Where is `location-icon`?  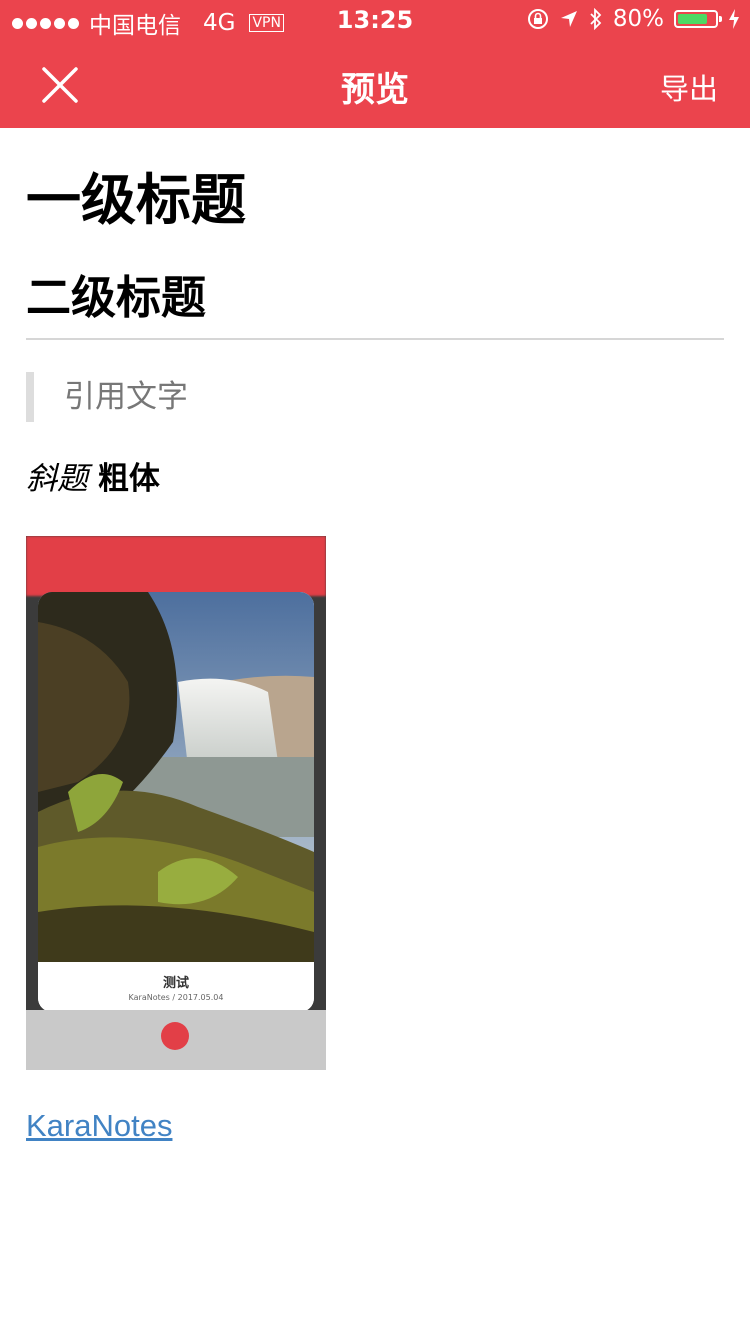 location-icon is located at coordinates (568, 19).